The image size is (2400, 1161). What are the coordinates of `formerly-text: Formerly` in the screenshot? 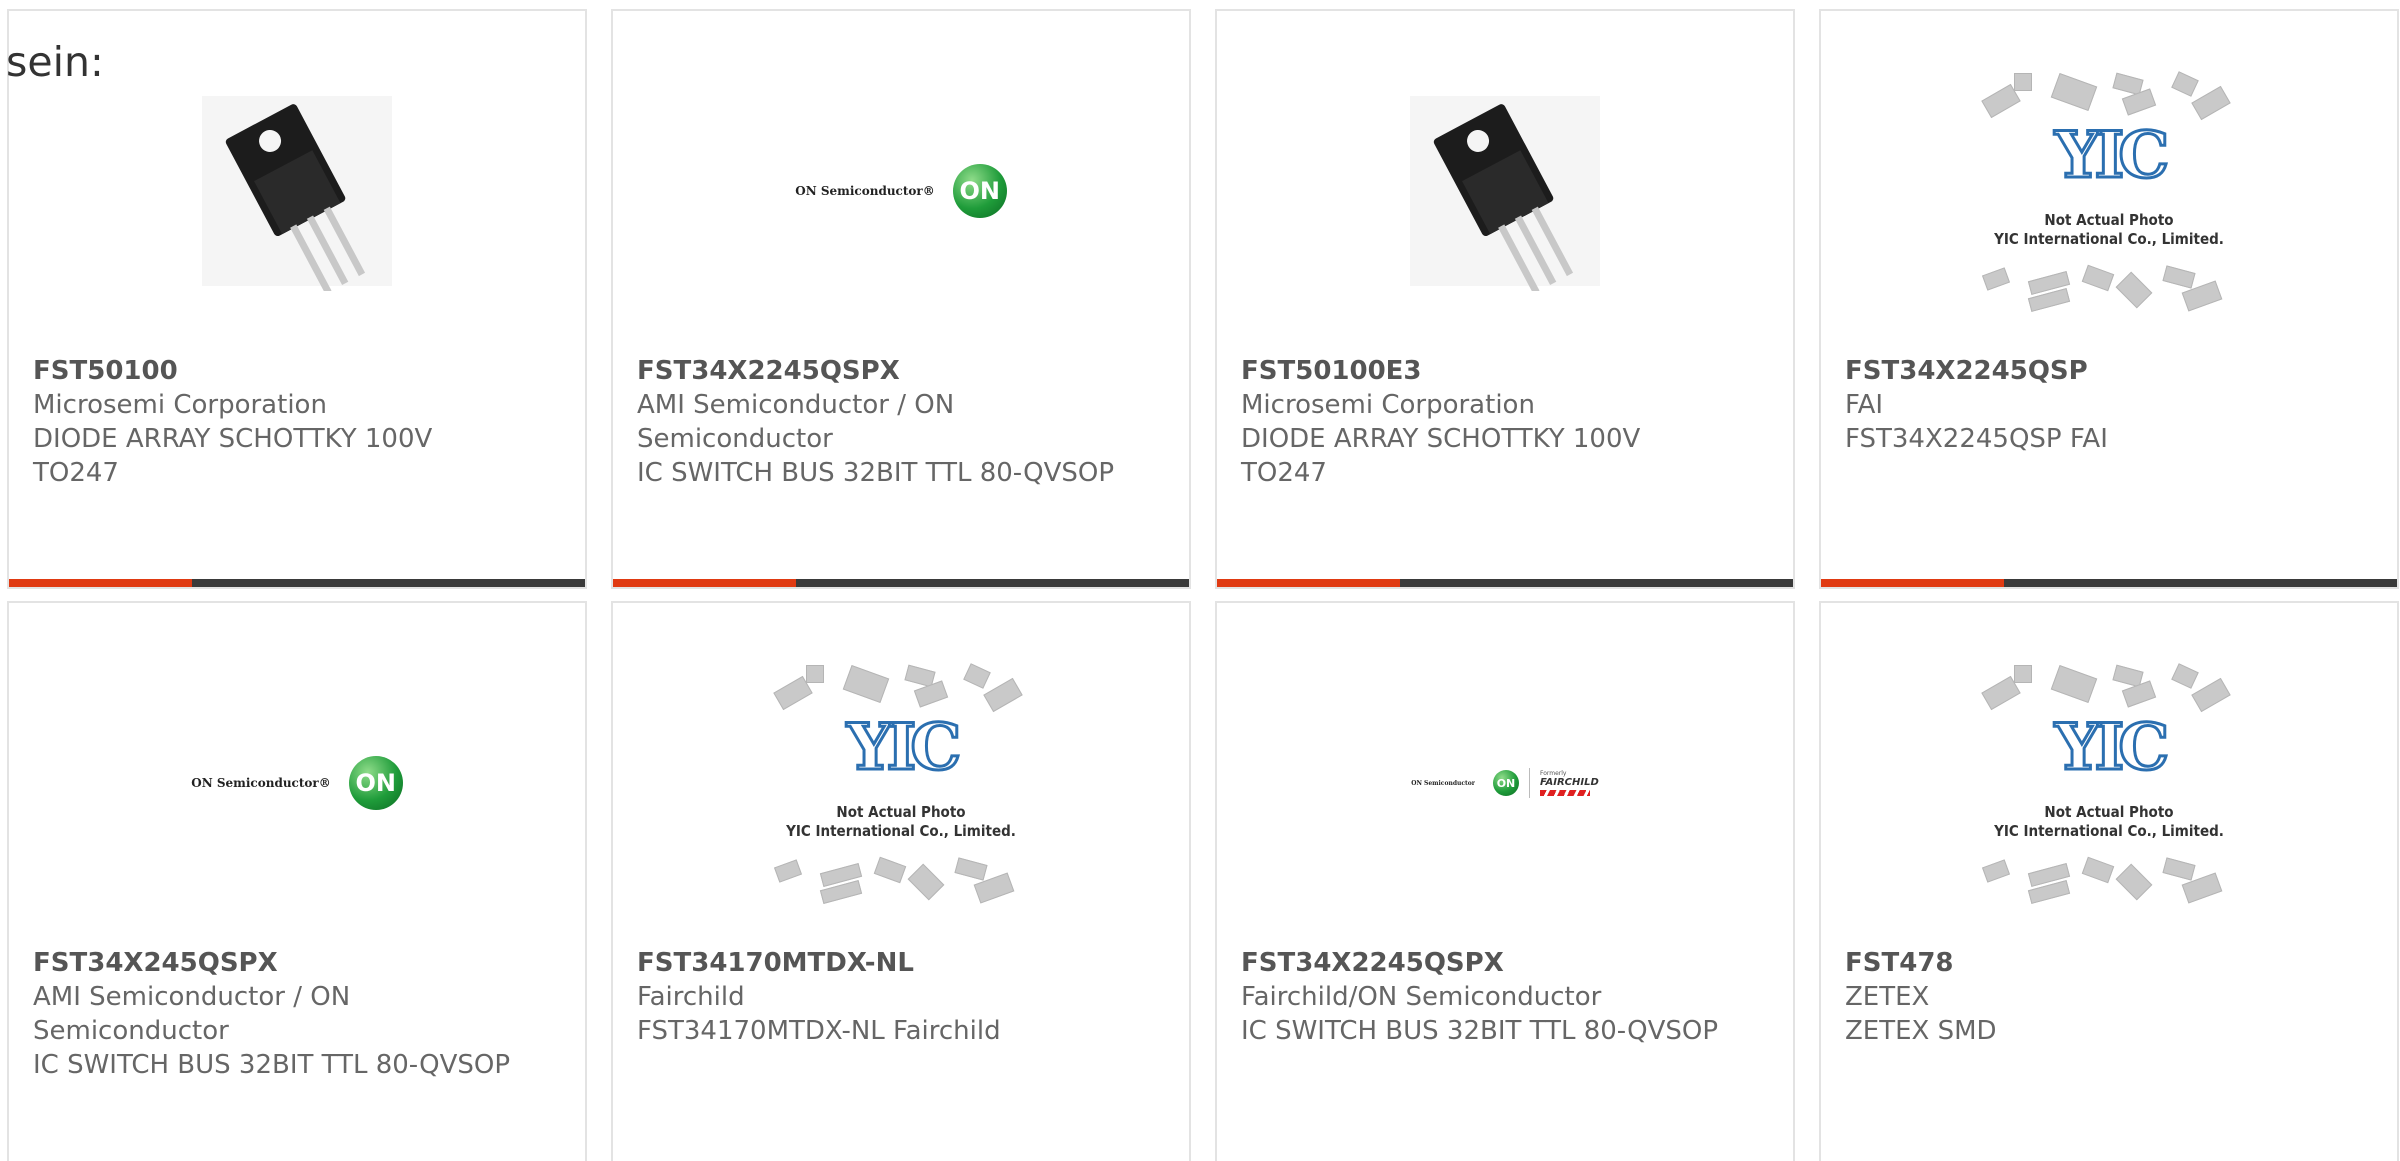 It's located at (1553, 773).